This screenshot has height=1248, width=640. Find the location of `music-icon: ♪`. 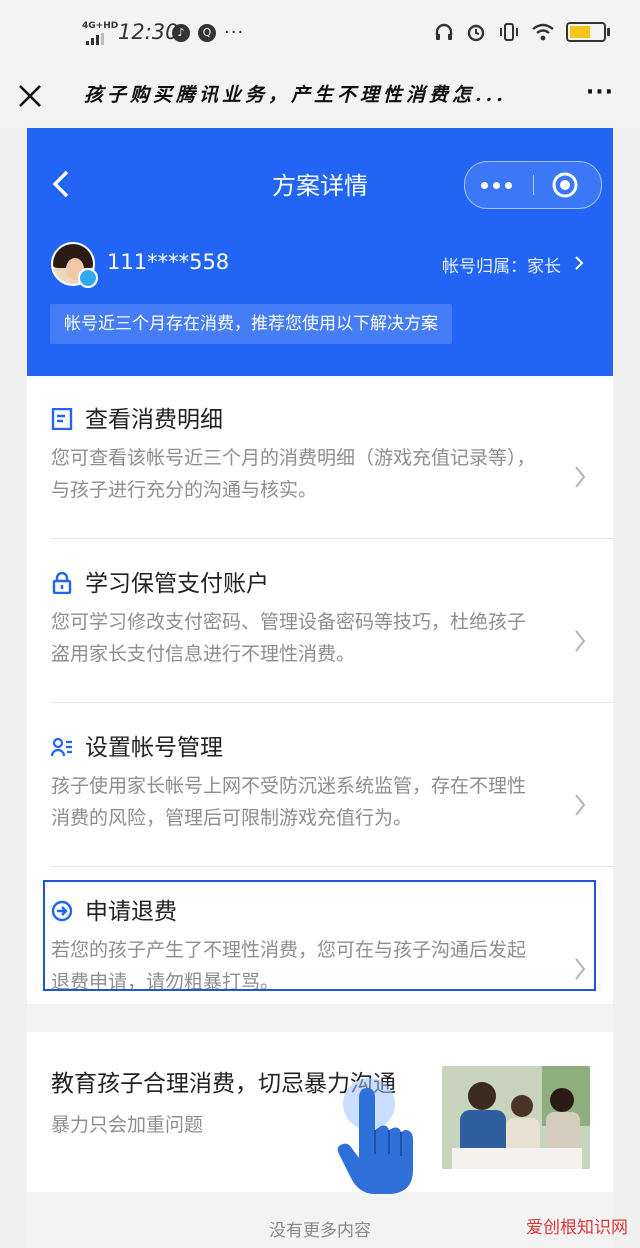

music-icon: ♪ is located at coordinates (181, 32).